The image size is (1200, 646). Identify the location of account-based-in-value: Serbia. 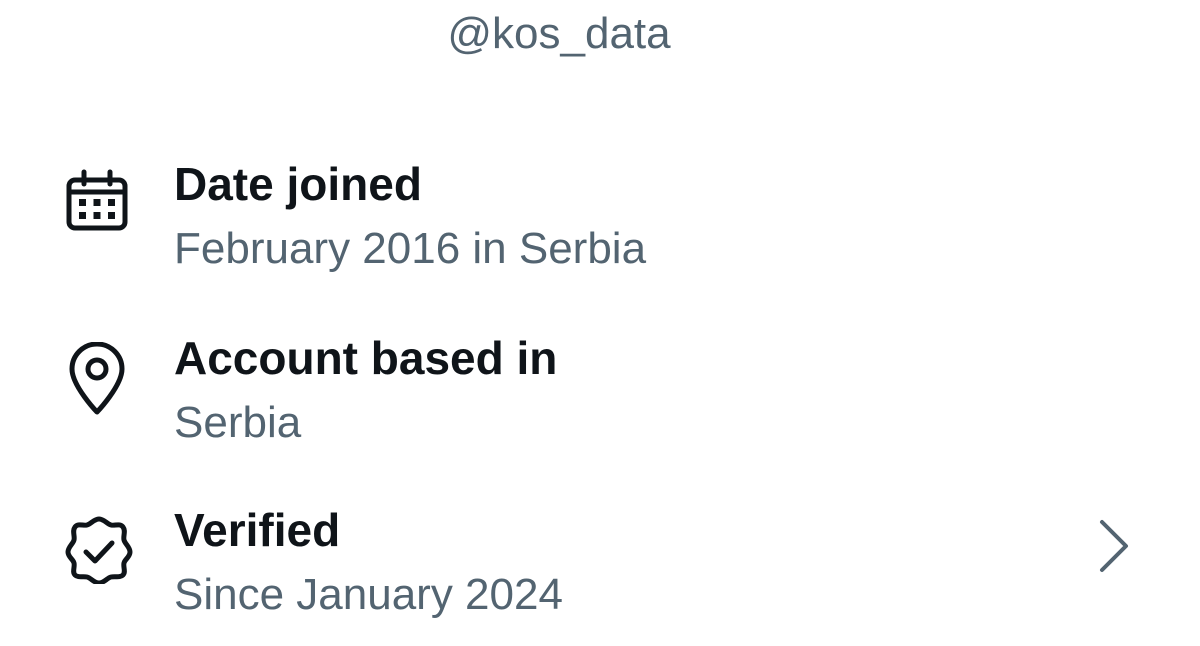
(238, 422).